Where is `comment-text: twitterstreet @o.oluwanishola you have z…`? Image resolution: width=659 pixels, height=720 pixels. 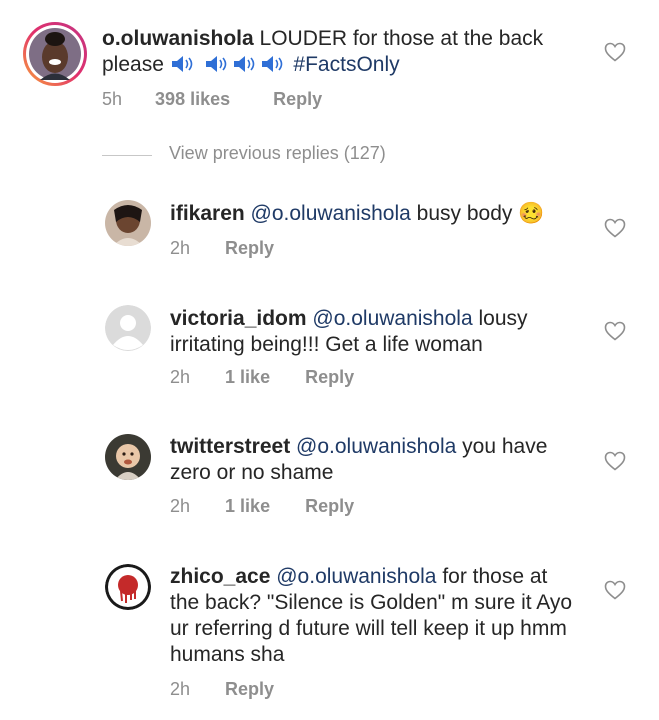
comment-text: twitterstreet @o.oluwanishola you have z… is located at coordinates (380, 460).